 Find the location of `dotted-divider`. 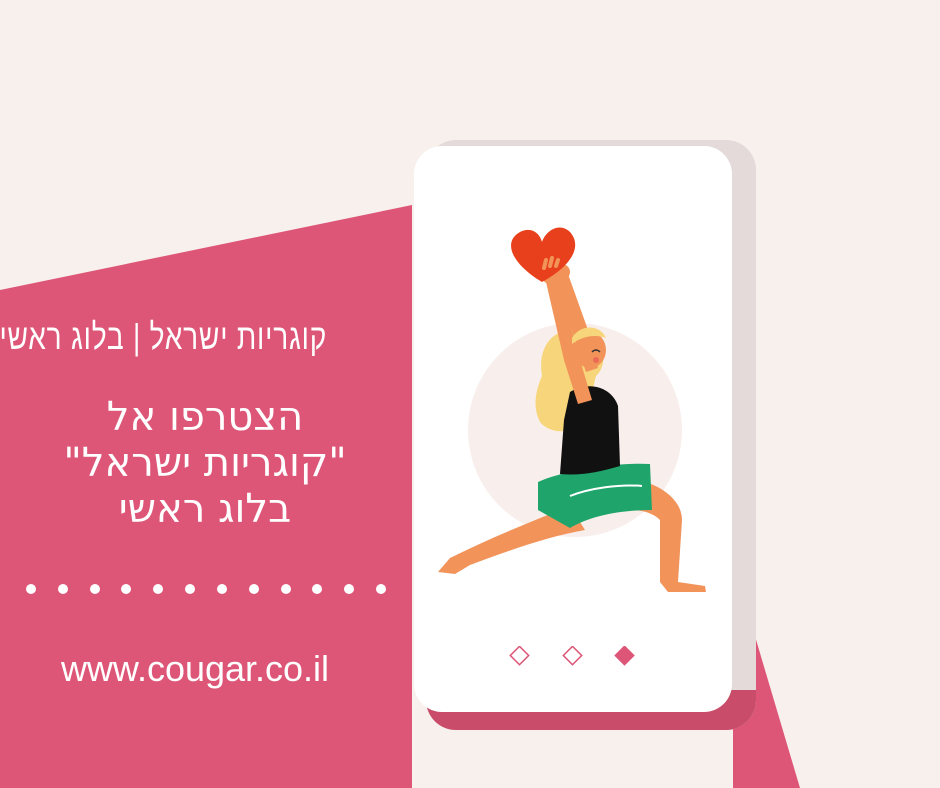

dotted-divider is located at coordinates (206, 591).